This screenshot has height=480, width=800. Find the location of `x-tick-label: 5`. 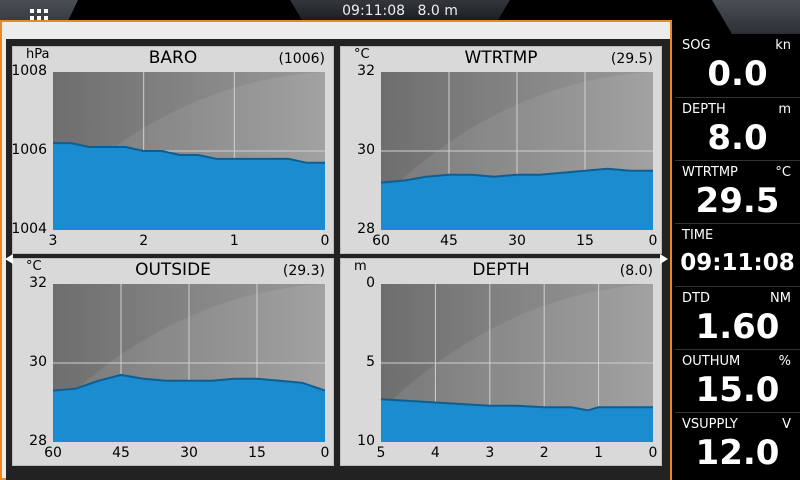

x-tick-label: 5 is located at coordinates (381, 453).